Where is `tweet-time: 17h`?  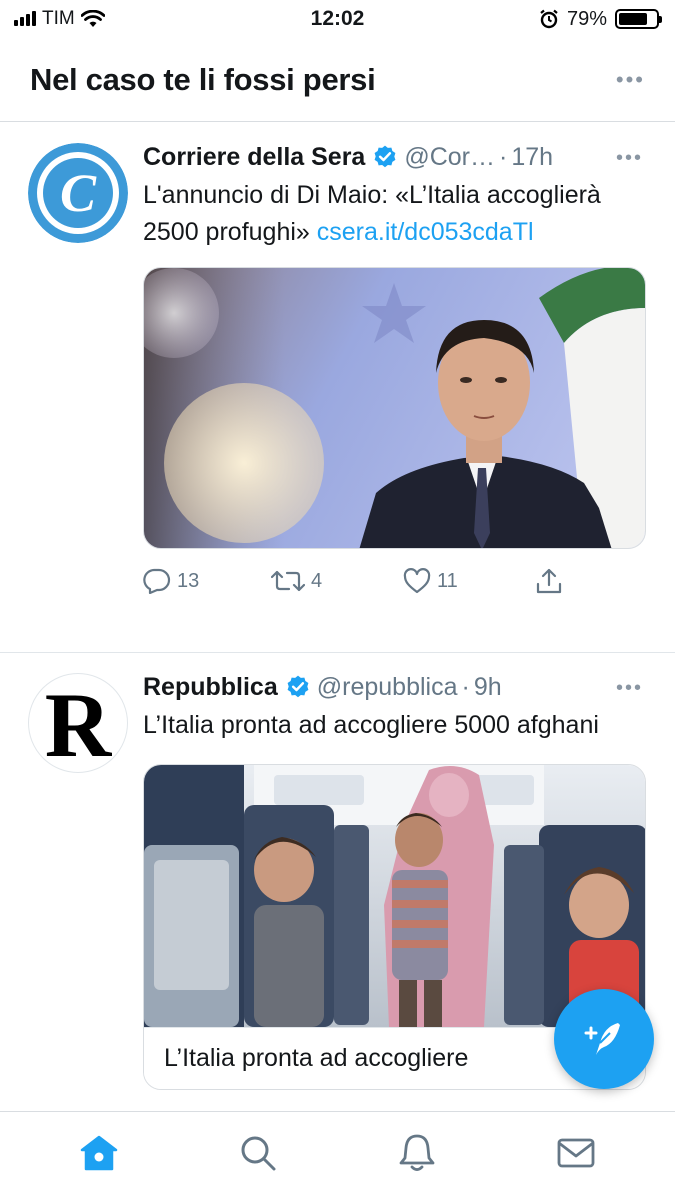
tweet-time: 17h is located at coordinates (532, 156).